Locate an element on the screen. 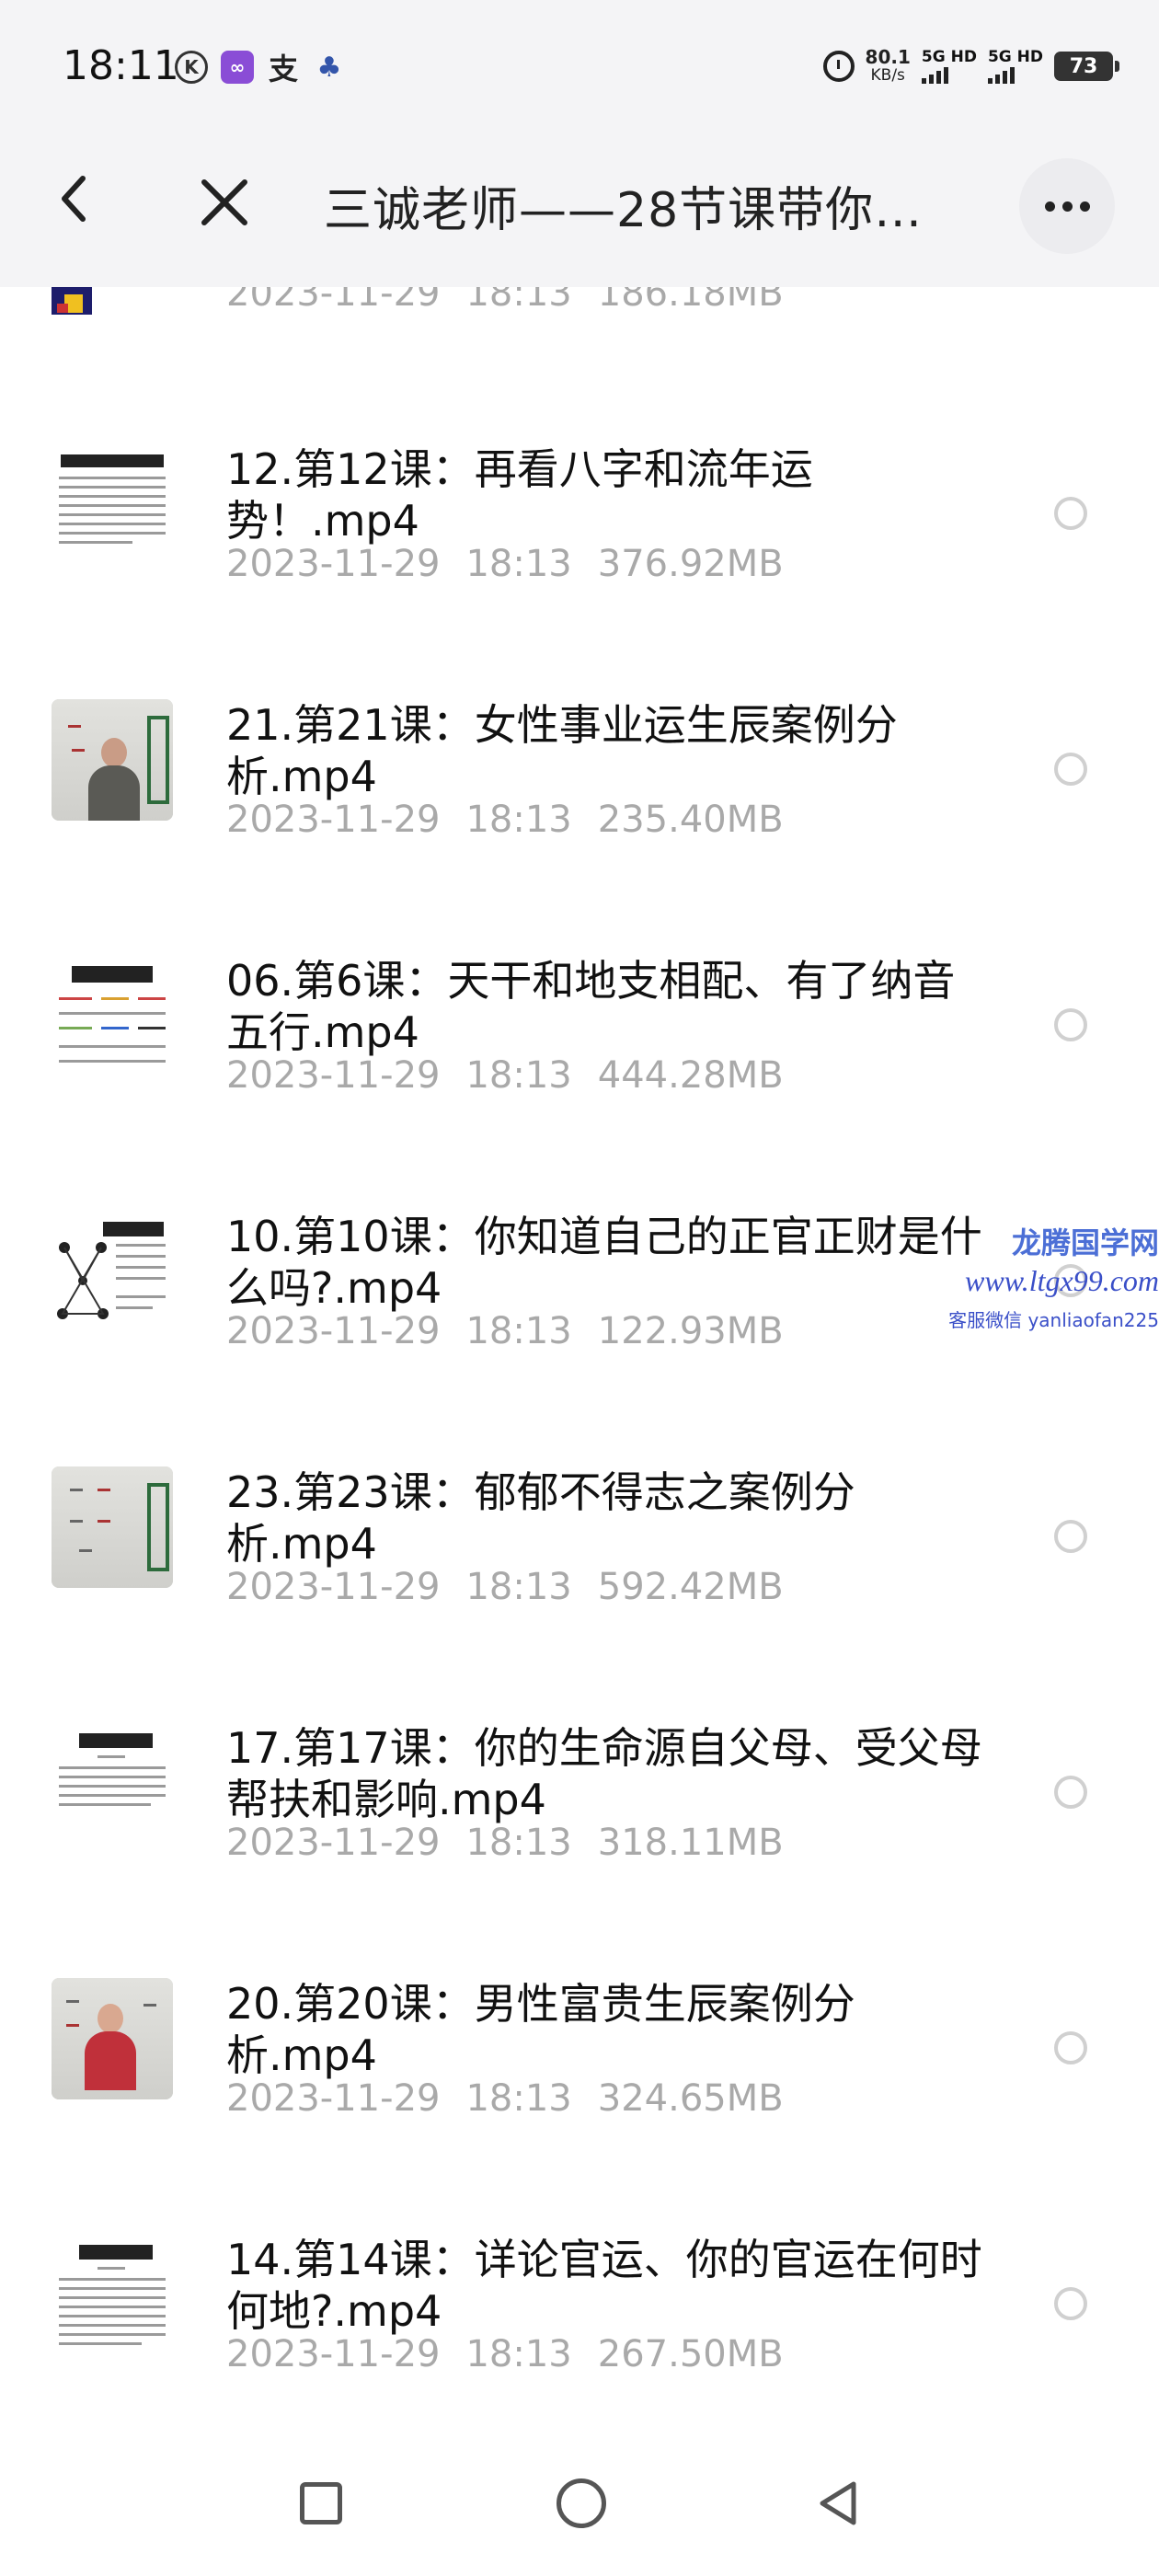  battery-level: 73 is located at coordinates (1083, 66).